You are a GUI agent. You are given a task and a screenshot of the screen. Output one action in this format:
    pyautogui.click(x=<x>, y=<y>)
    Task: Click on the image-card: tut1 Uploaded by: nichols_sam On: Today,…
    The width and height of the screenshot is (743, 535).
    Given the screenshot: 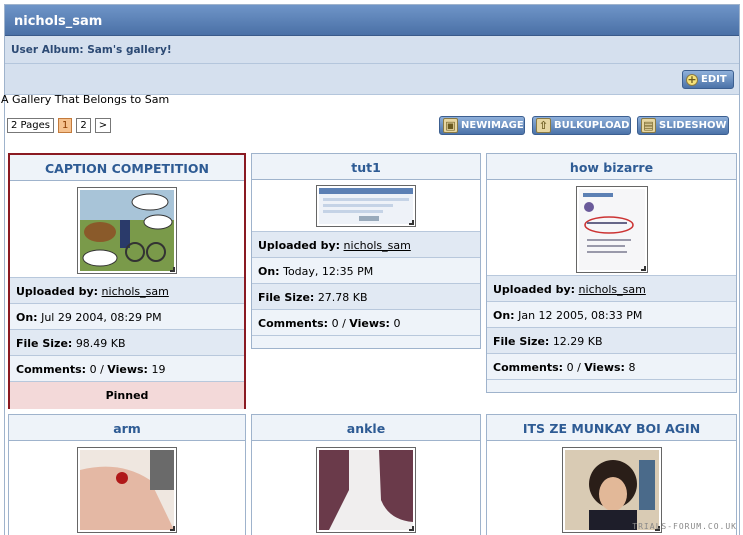 What is the action you would take?
    pyautogui.click(x=366, y=251)
    